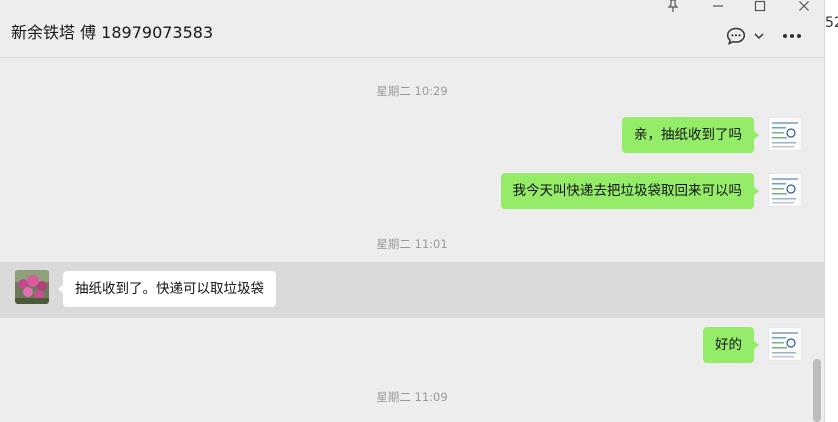  Describe the element at coordinates (673, 7) in the screenshot. I see `pin-icon` at that location.